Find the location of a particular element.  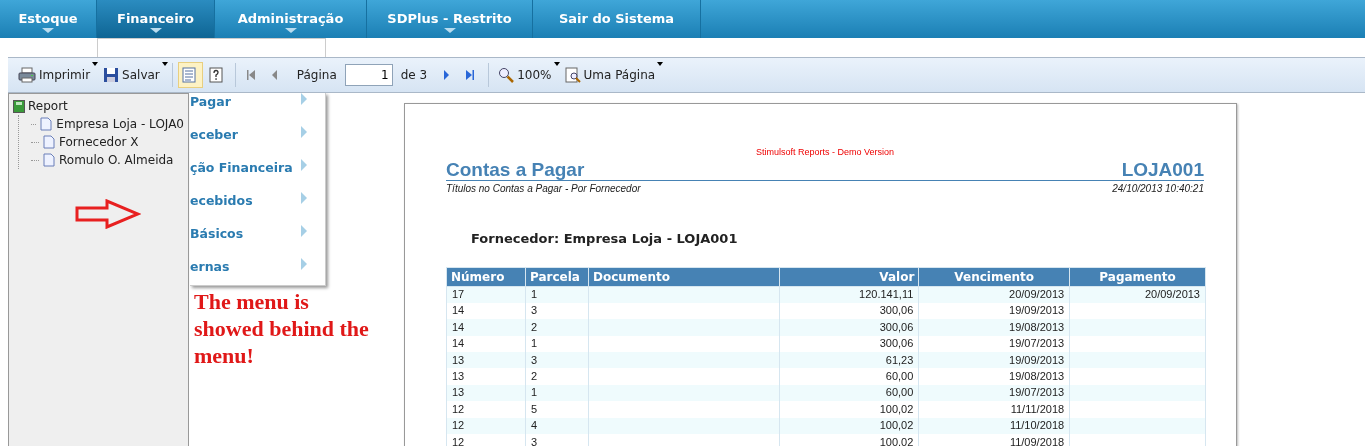

printer-icon is located at coordinates (27, 75).